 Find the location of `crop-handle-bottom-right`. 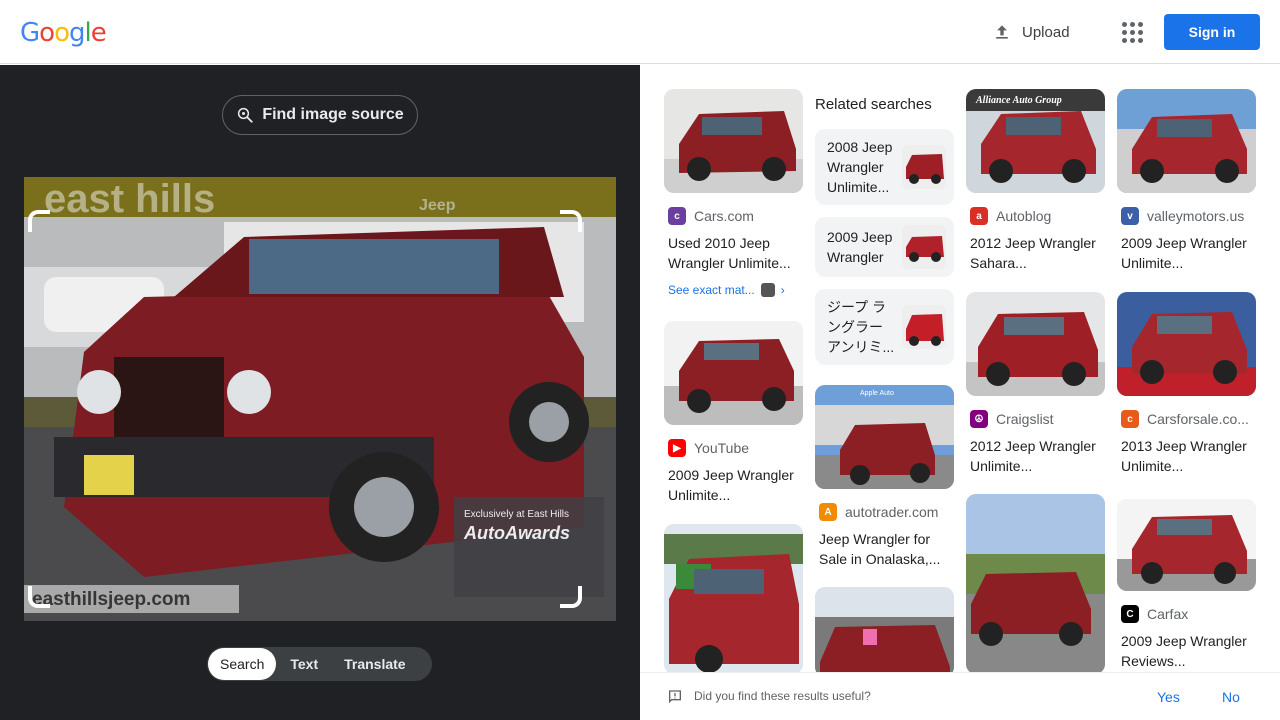

crop-handle-bottom-right is located at coordinates (571, 597).